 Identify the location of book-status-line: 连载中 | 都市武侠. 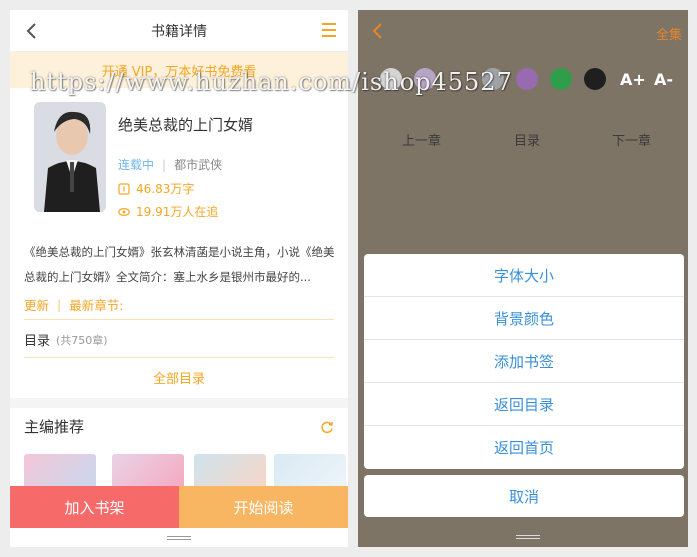
(170, 165).